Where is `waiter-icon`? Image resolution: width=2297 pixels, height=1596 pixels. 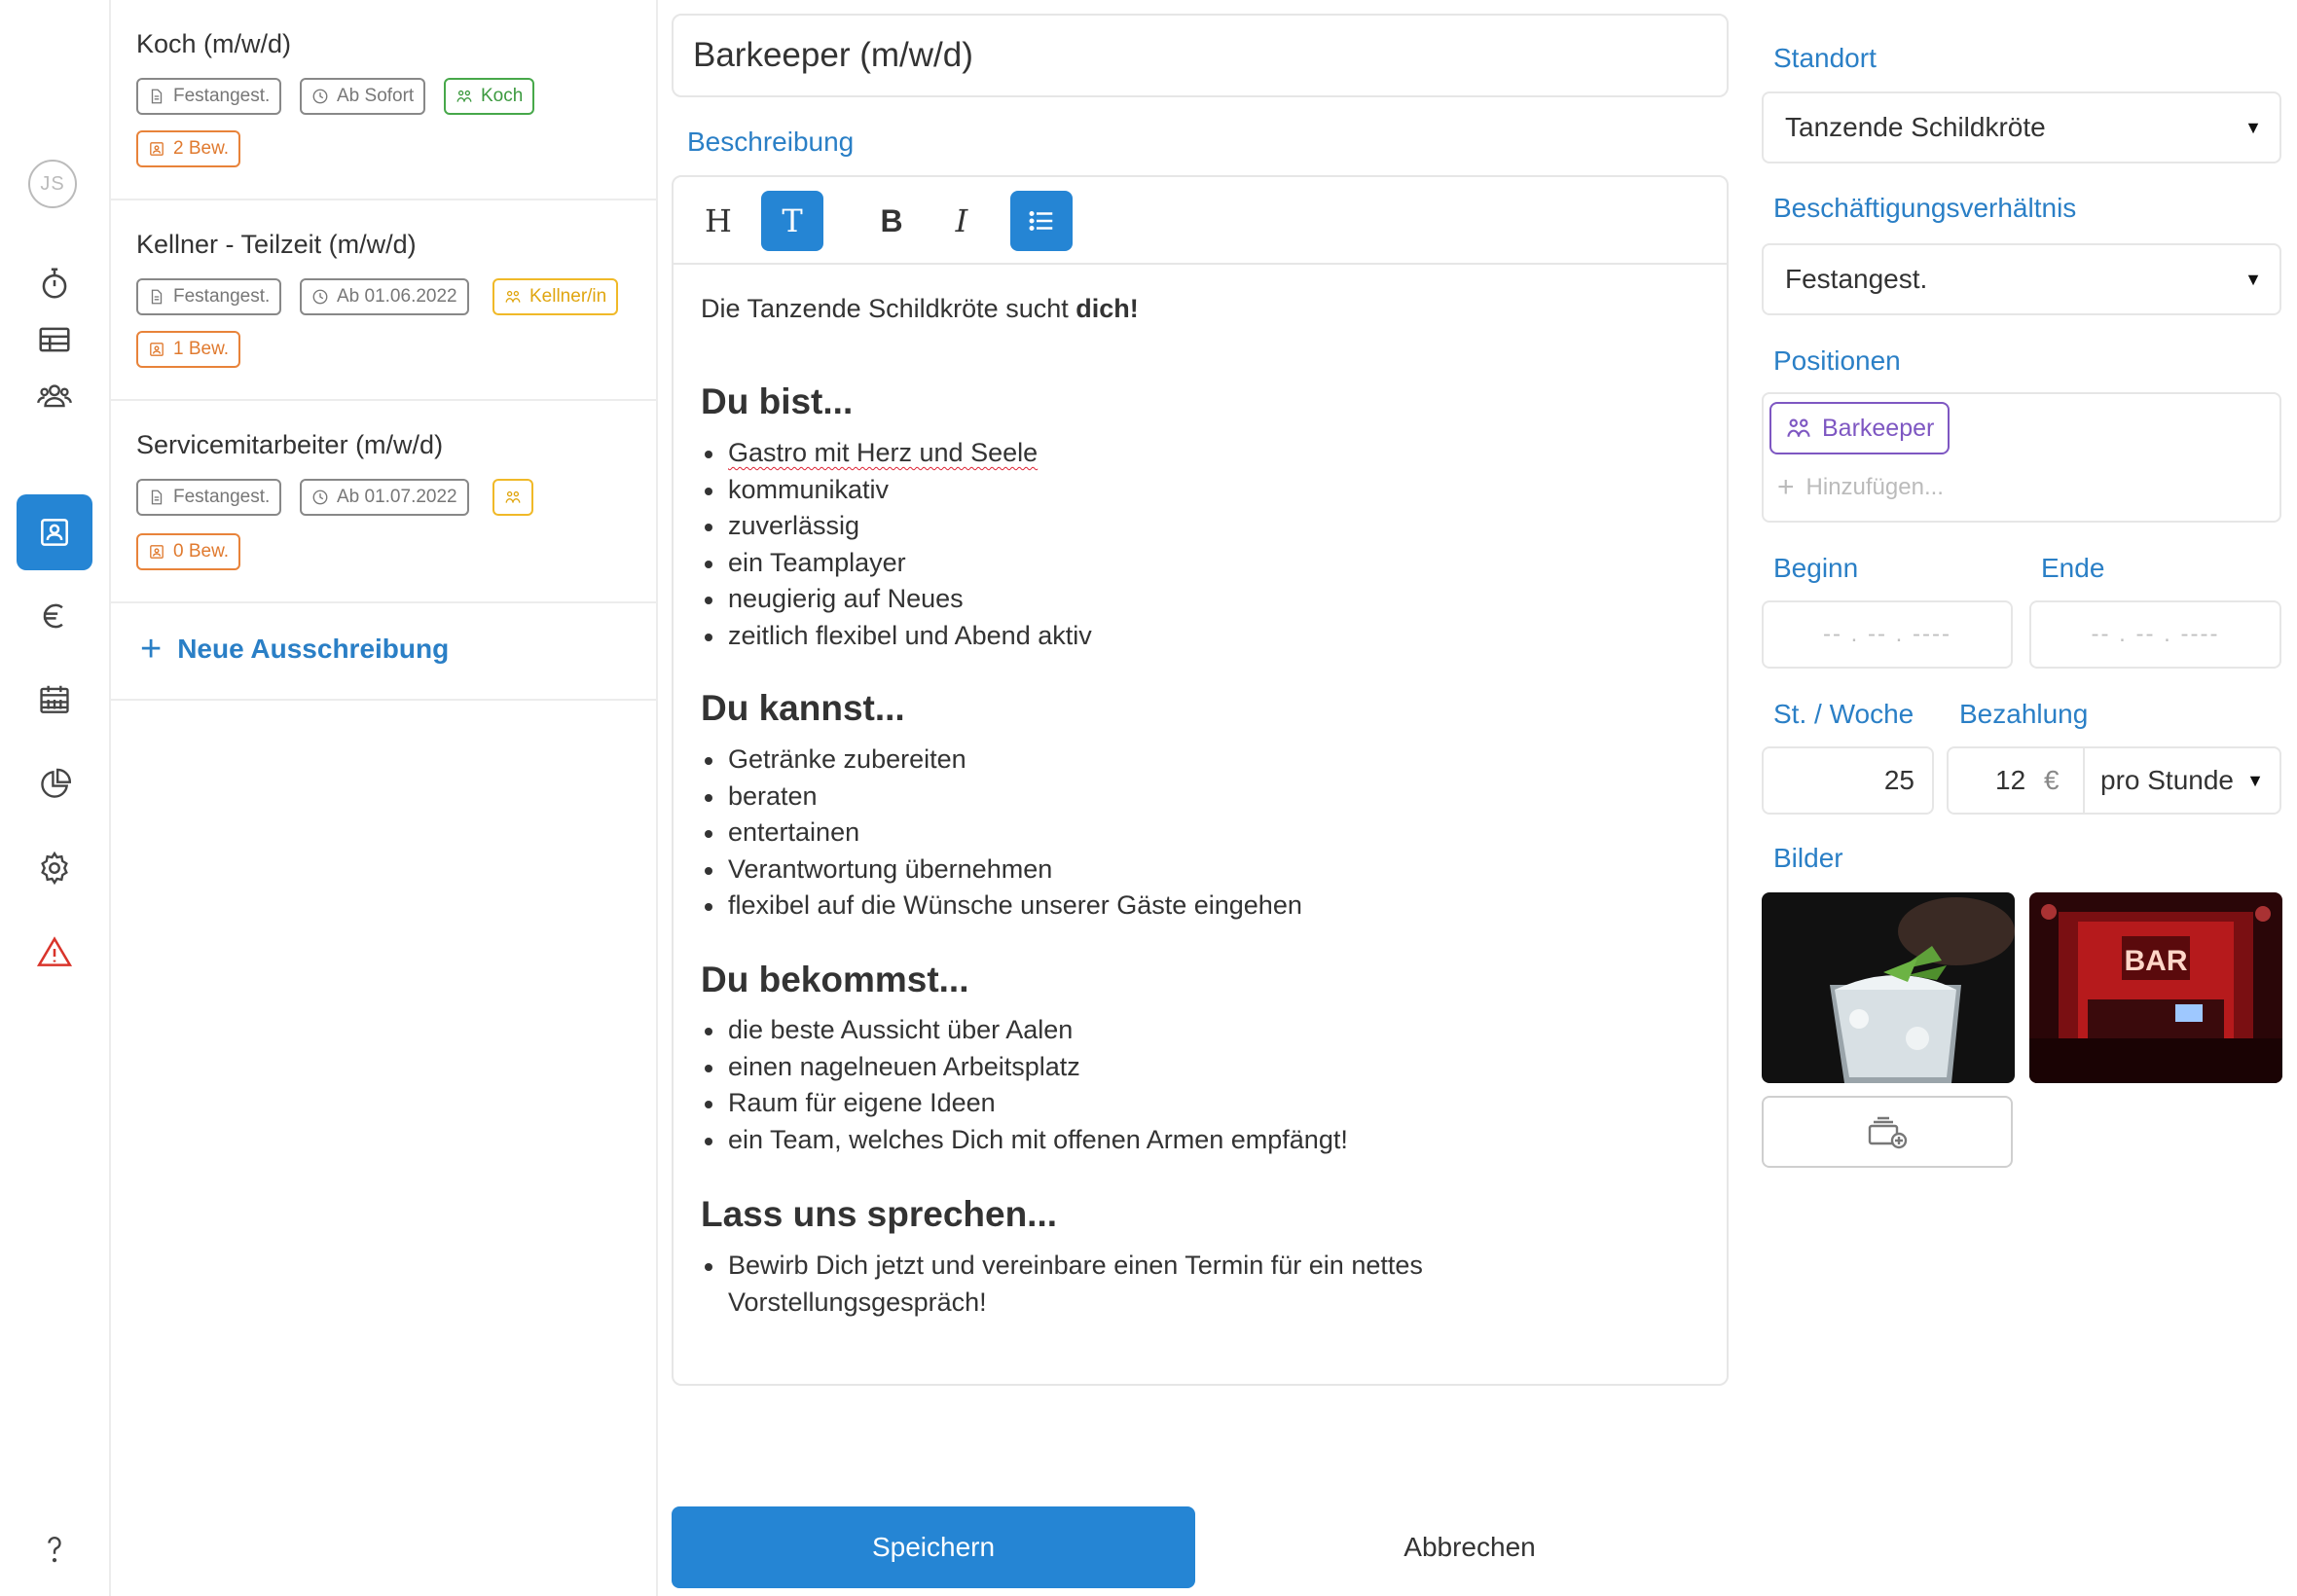 waiter-icon is located at coordinates (513, 497).